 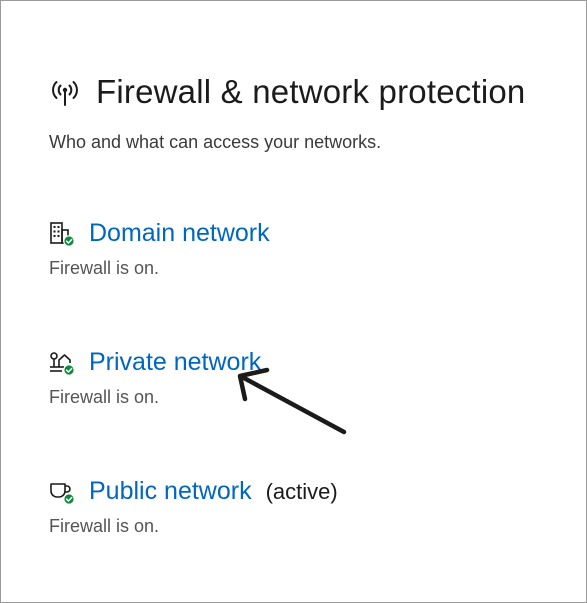 What do you see at coordinates (104, 526) in the screenshot?
I see `public-network-status: Firewall is on.` at bounding box center [104, 526].